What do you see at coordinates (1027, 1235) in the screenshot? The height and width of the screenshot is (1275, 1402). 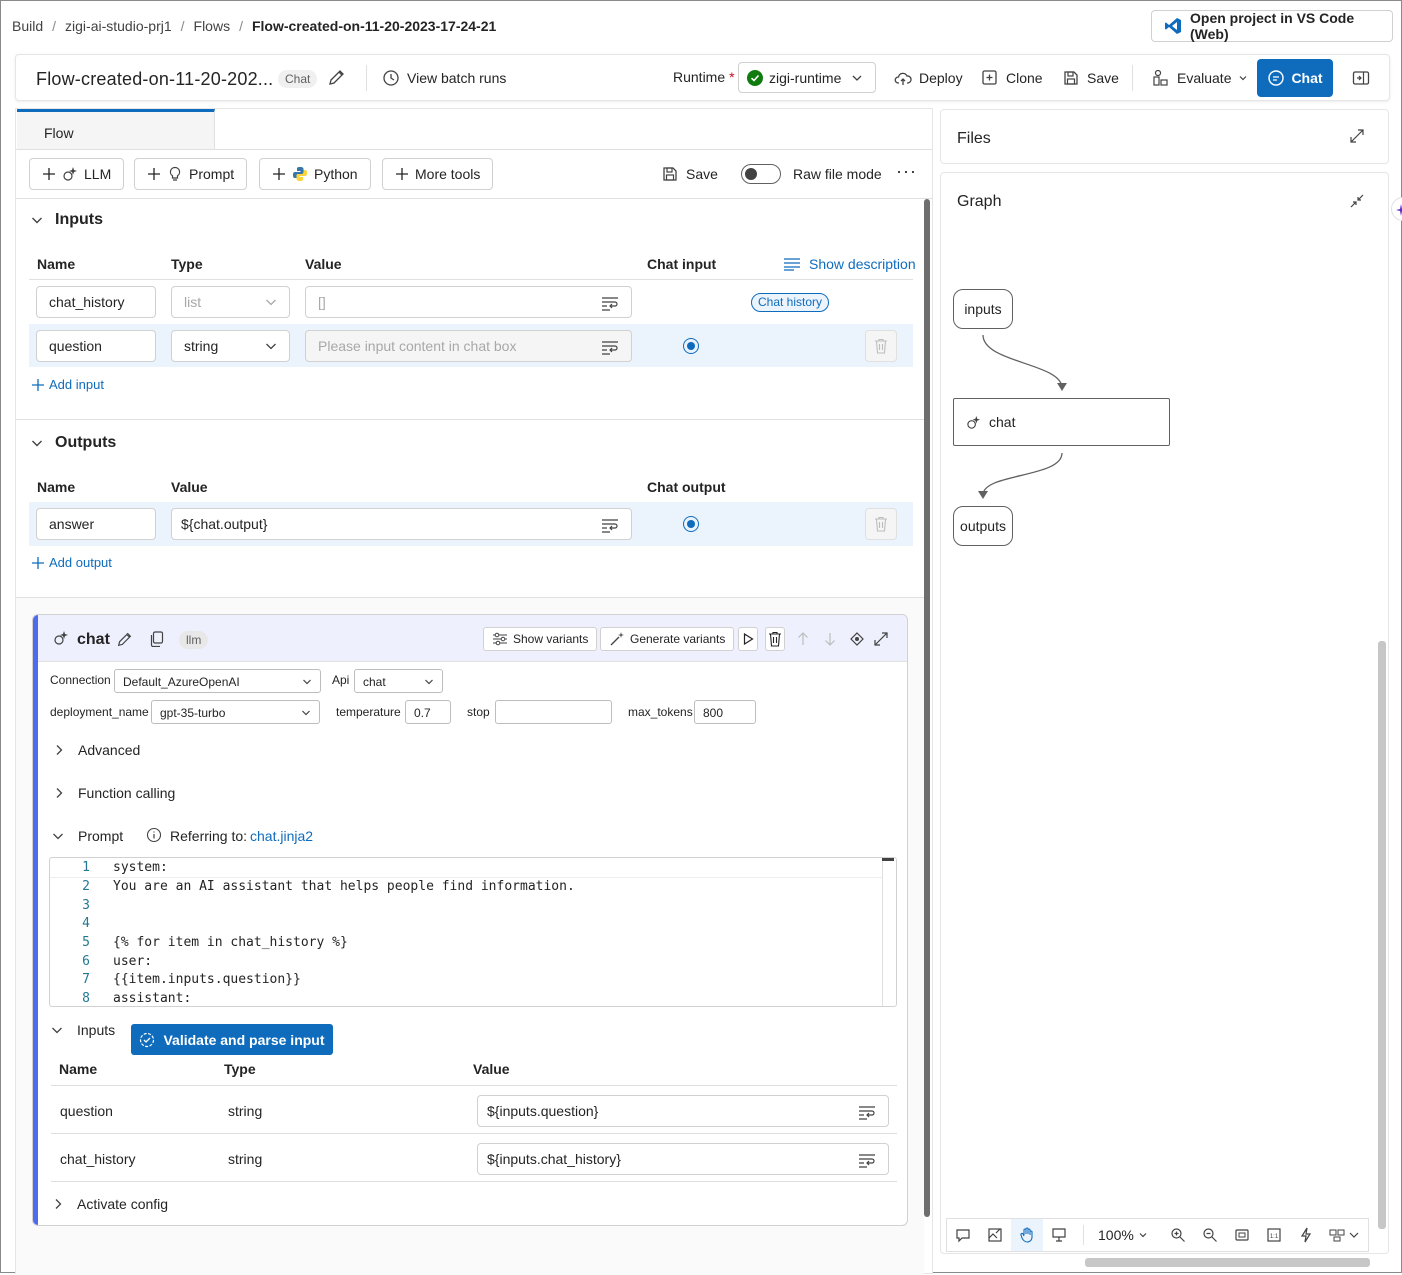 I see `hand-pan-icon` at bounding box center [1027, 1235].